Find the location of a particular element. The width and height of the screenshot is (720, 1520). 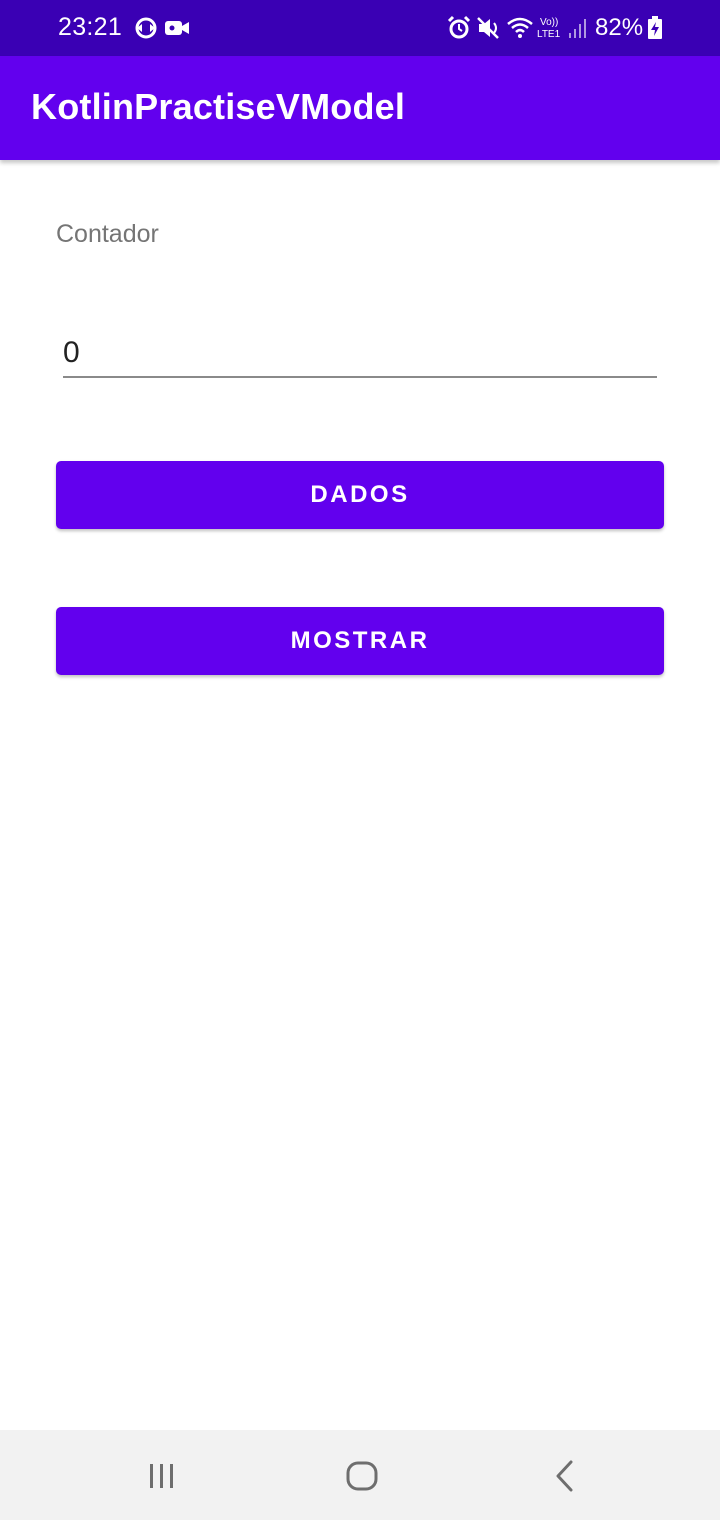

navigation-bar is located at coordinates (360, 1475).